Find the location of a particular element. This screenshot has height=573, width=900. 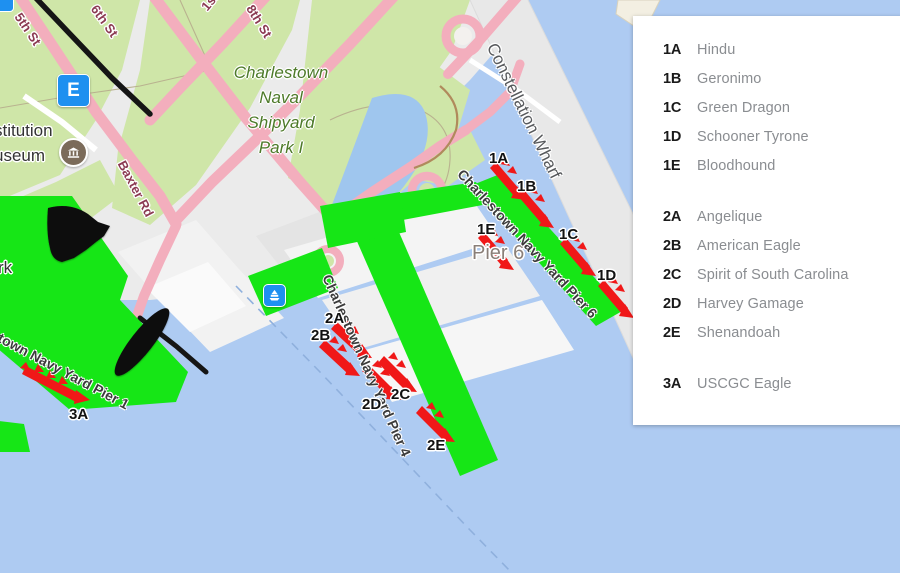

legend-name-2C: Spirit of South Carolina is located at coordinates (773, 275).